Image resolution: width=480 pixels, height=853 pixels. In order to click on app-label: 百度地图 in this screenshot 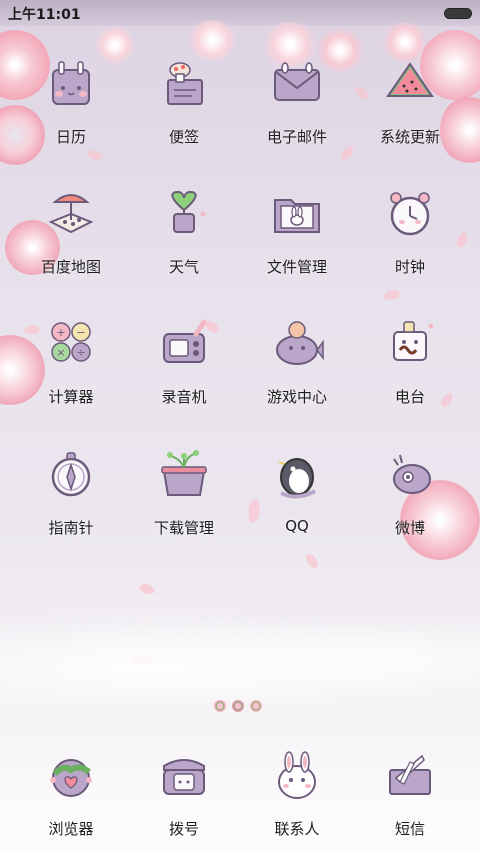, I will do `click(70, 267)`.